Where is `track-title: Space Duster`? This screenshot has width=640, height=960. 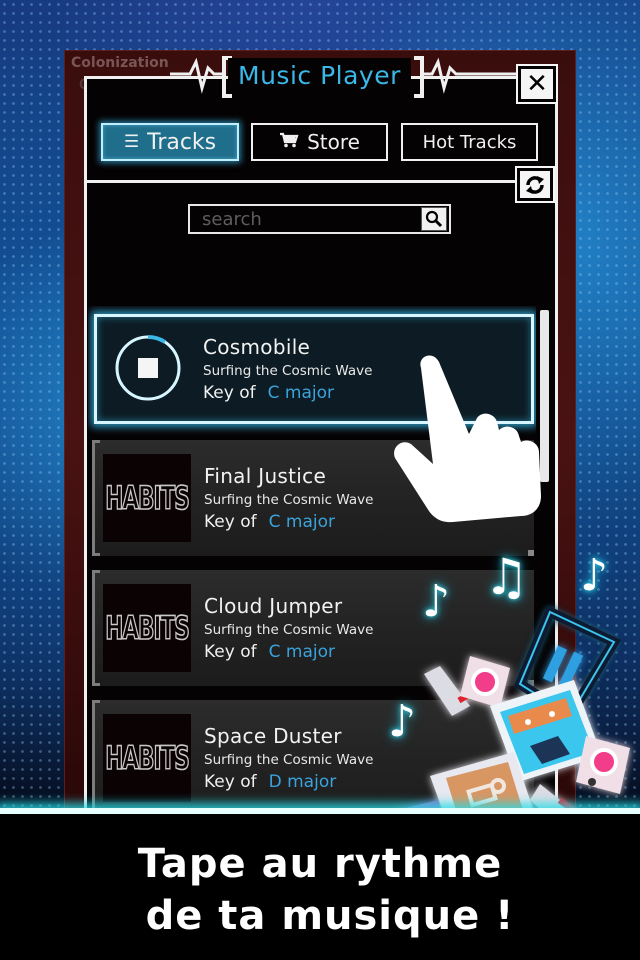
track-title: Space Duster is located at coordinates (273, 736).